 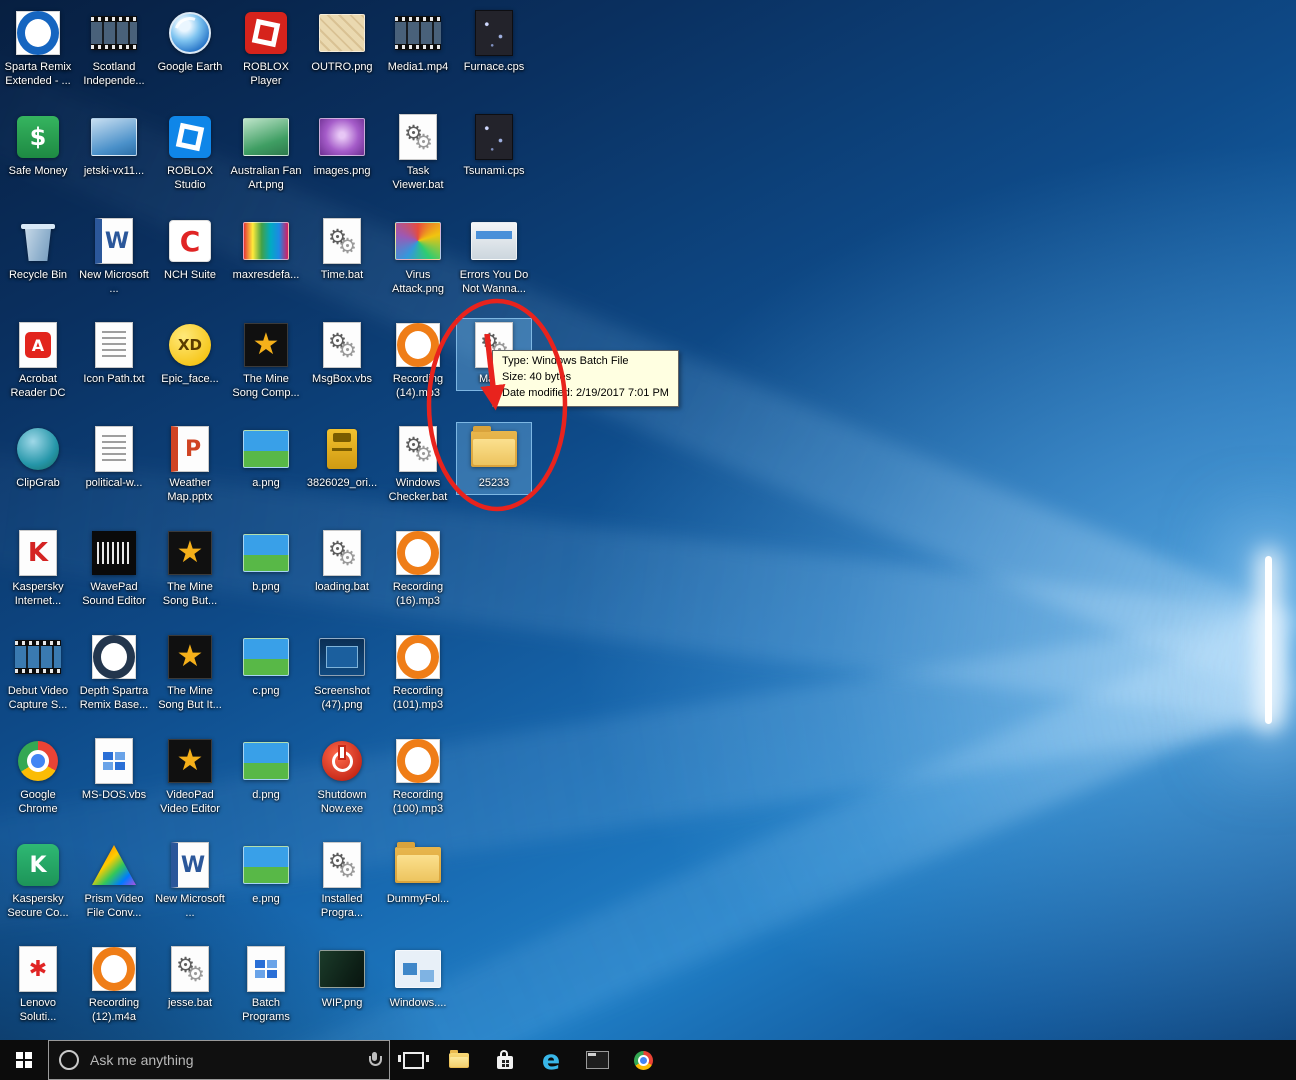 What do you see at coordinates (266, 666) in the screenshot?
I see `desktop-icon: c.png` at bounding box center [266, 666].